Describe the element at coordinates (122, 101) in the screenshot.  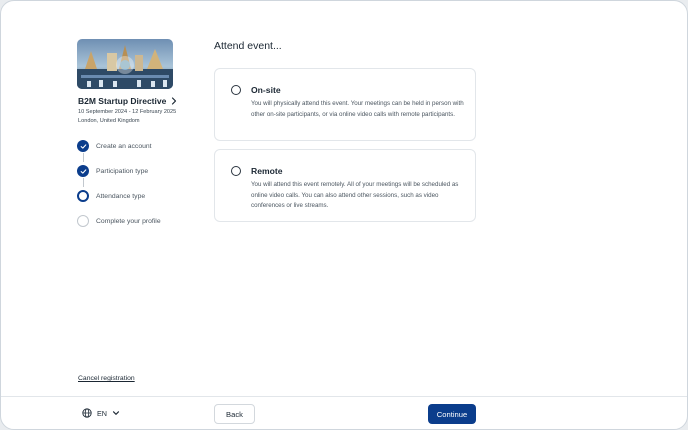
I see `event-title: B2M Startup Directive` at that location.